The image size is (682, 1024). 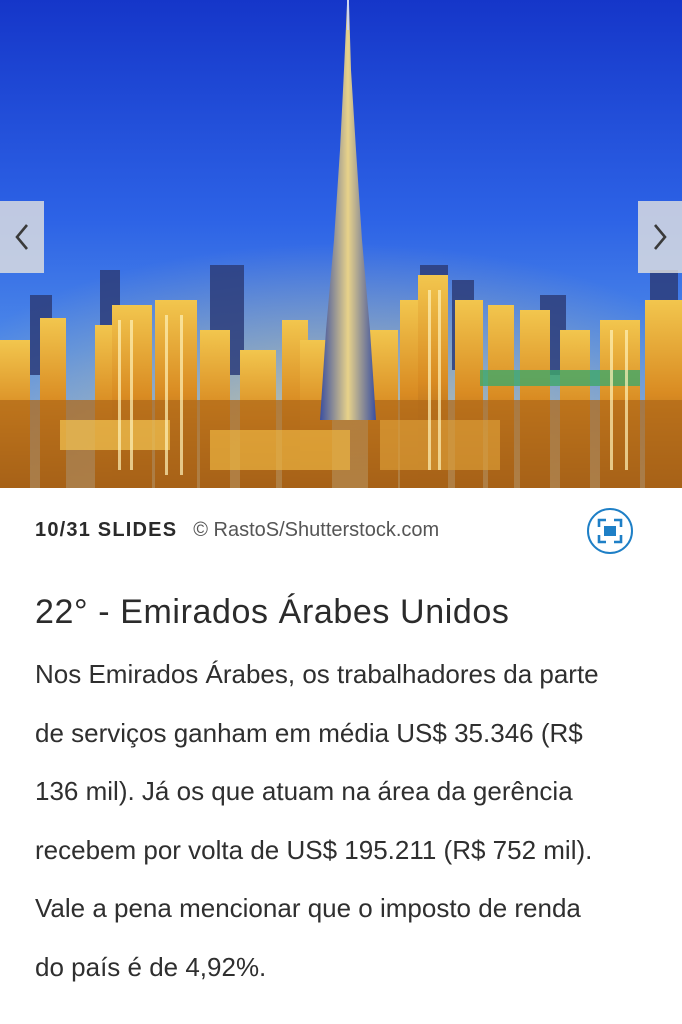 What do you see at coordinates (106, 529) in the screenshot?
I see `slide-counter: 10/31 SLIDES` at bounding box center [106, 529].